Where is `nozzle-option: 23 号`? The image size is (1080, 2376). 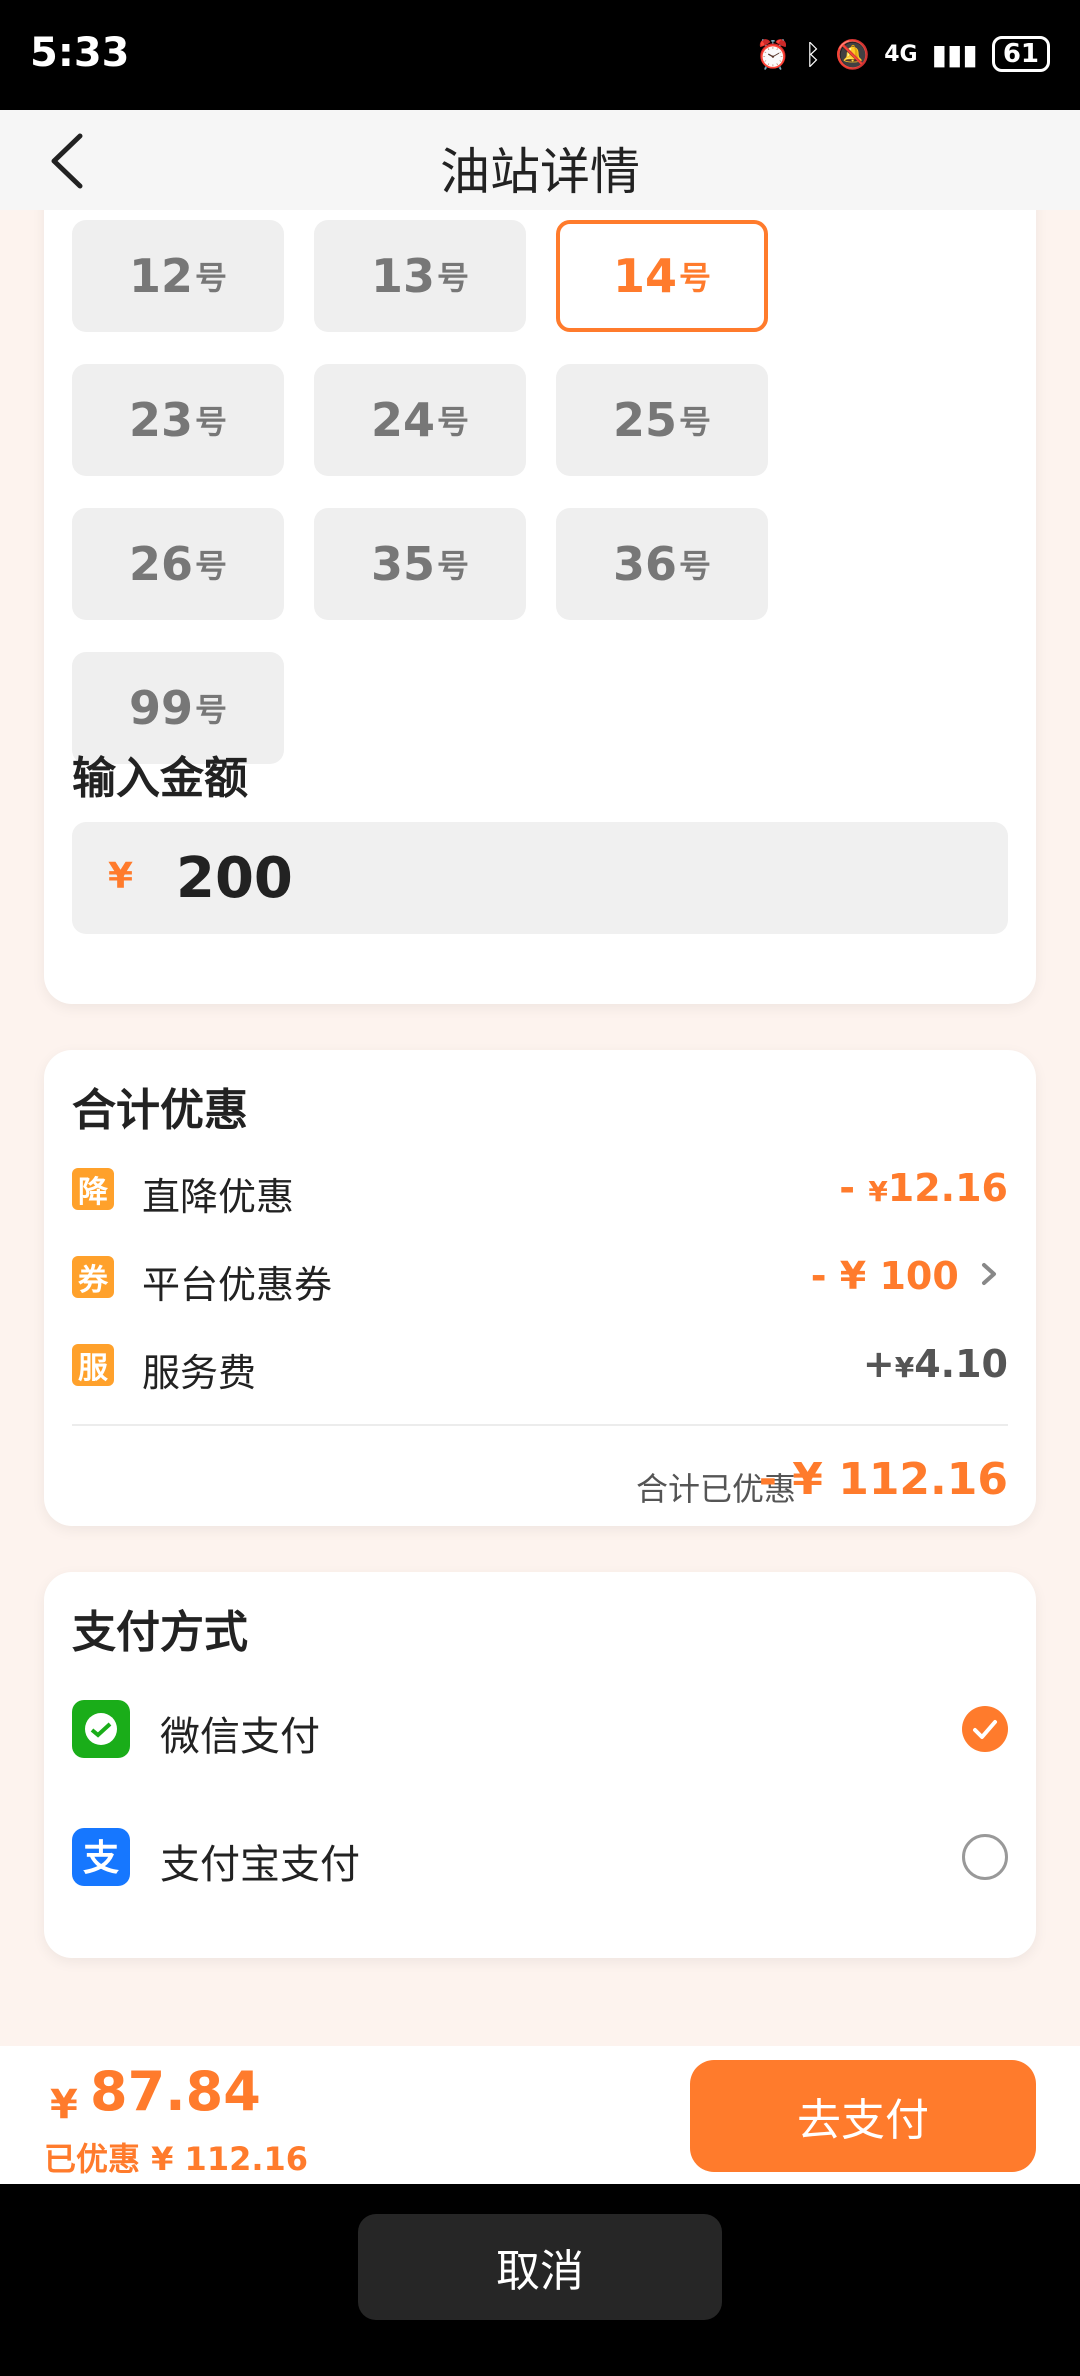
nozzle-option: 23 号 is located at coordinates (178, 420).